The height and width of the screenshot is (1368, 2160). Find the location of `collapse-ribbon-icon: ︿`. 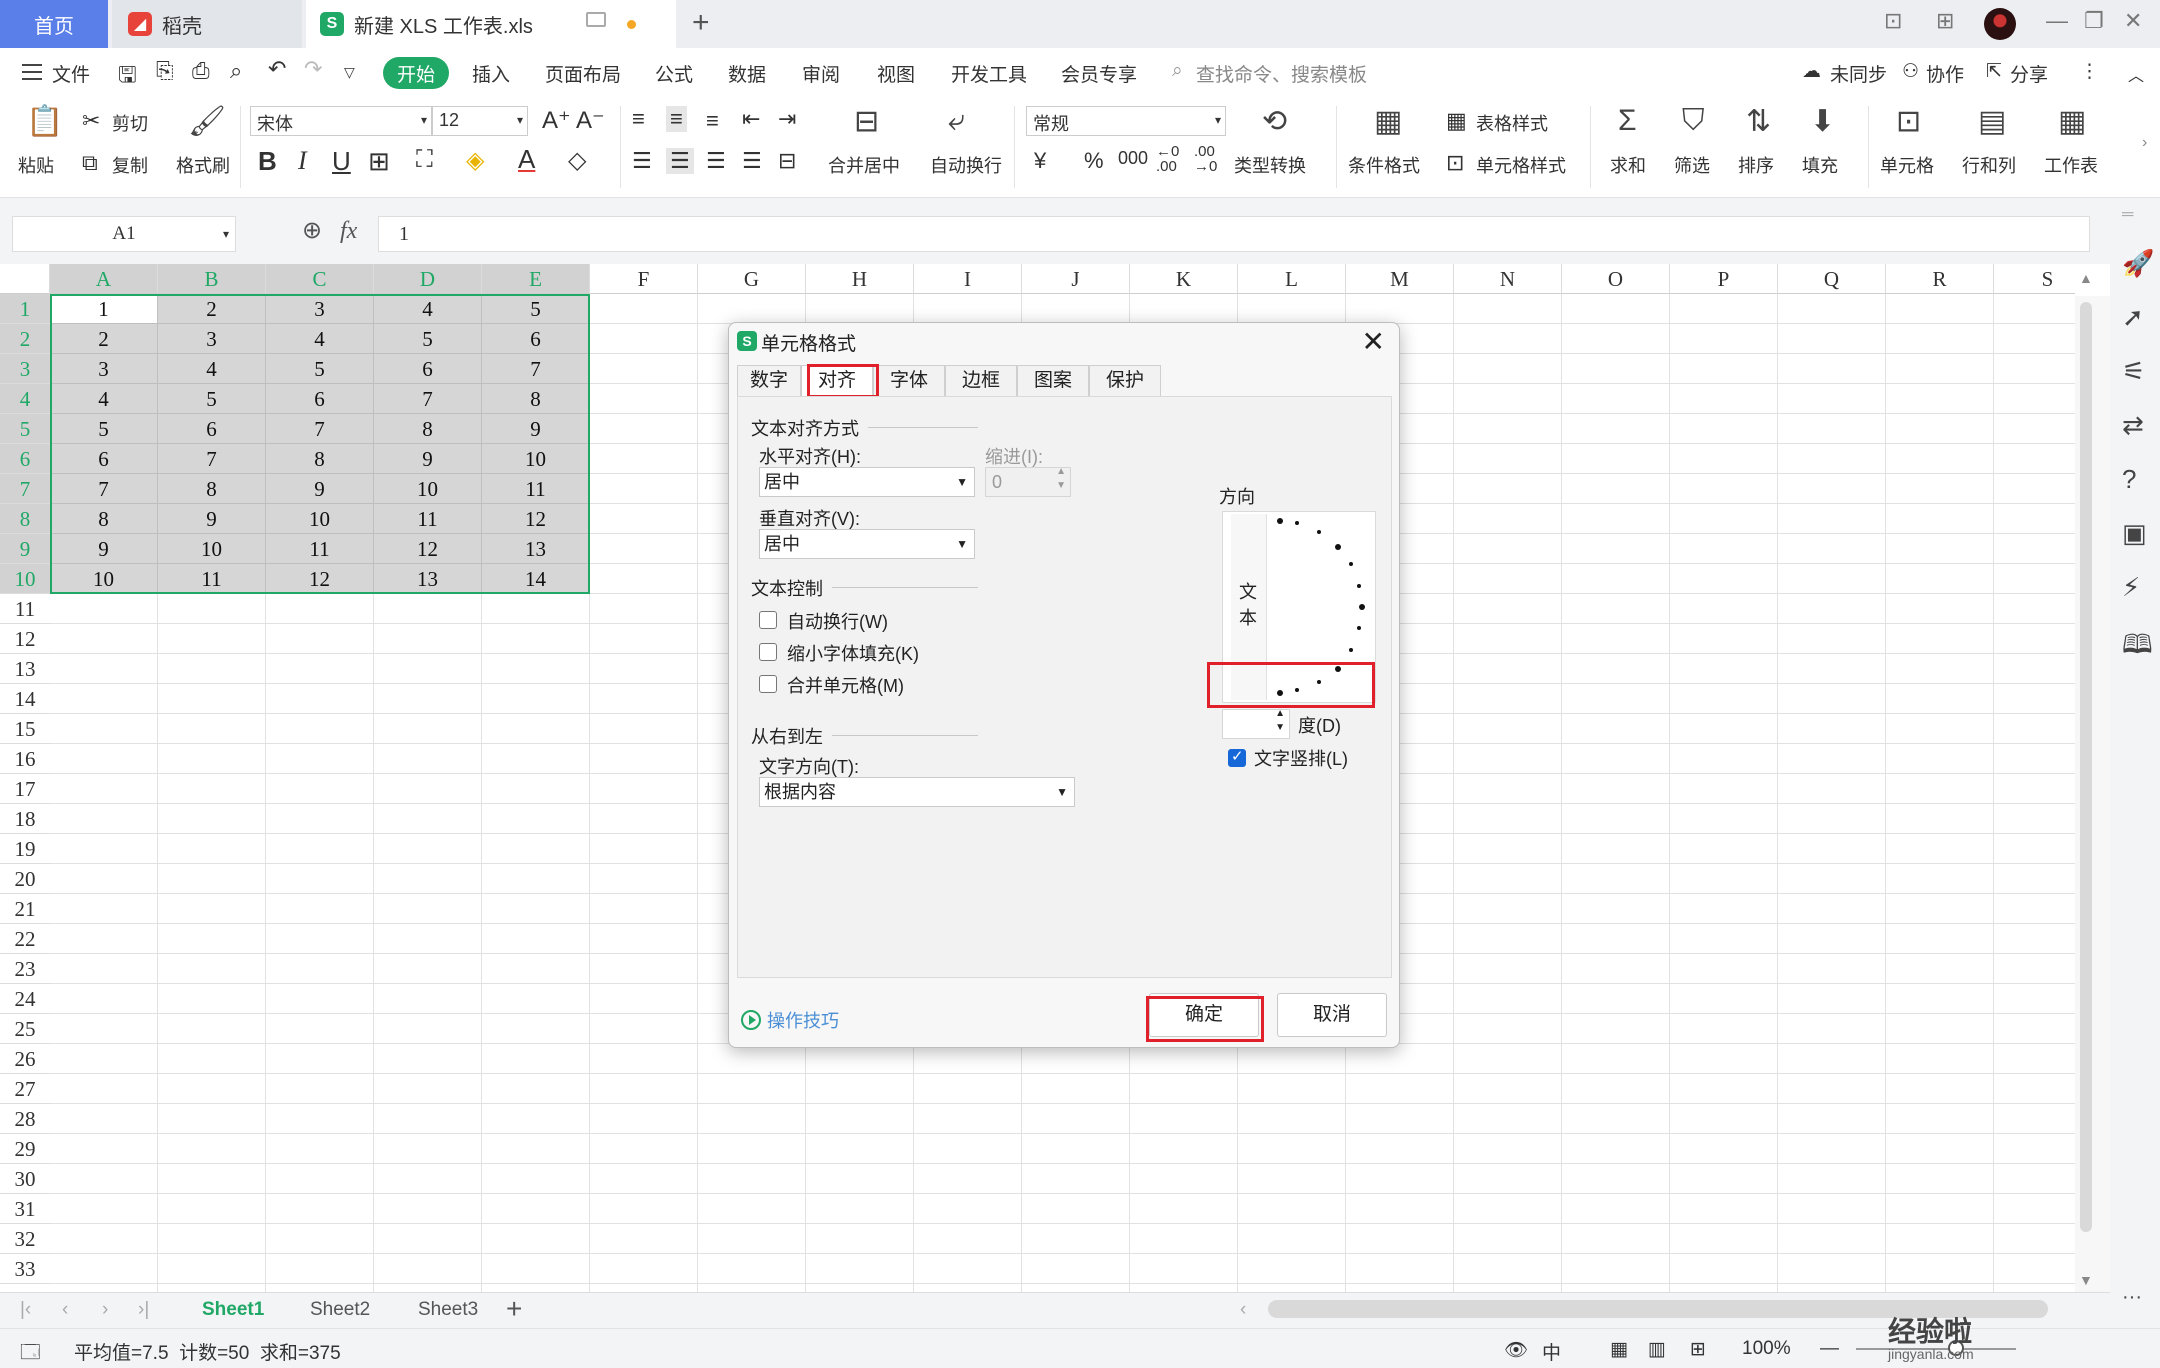

collapse-ribbon-icon: ︿ is located at coordinates (2136, 74).